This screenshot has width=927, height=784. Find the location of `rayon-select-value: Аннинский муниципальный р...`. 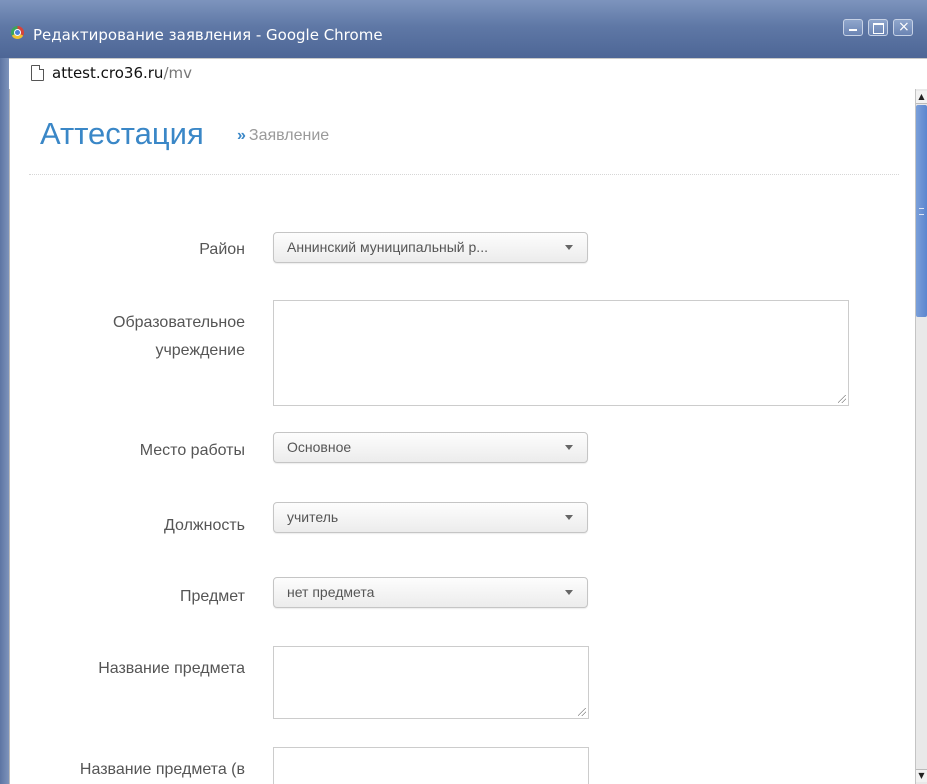

rayon-select-value: Аннинский муниципальный р... is located at coordinates (387, 247).